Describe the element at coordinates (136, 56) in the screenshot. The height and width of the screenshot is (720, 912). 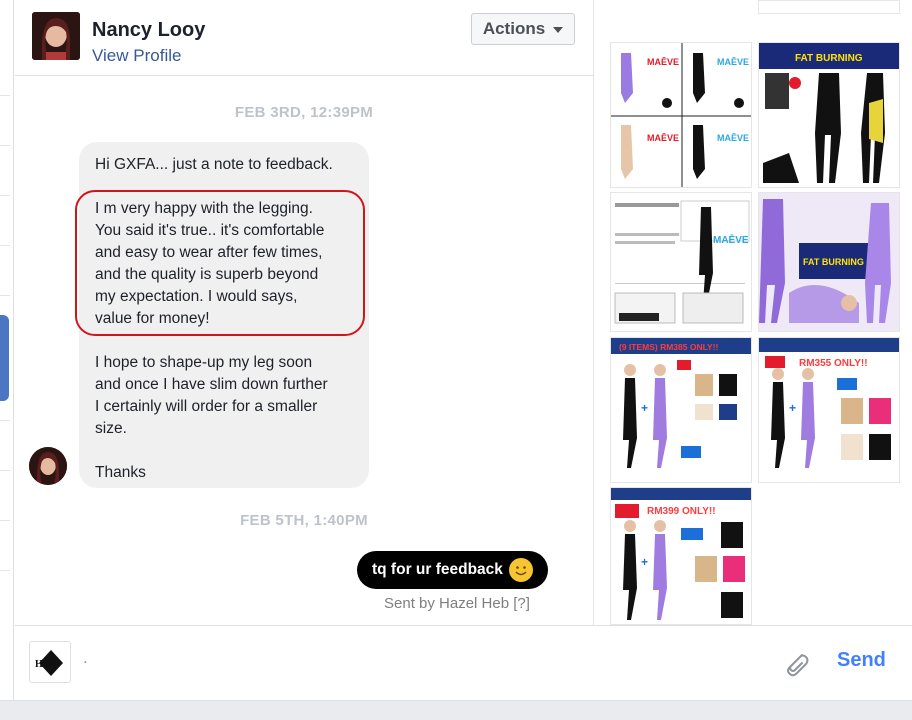
I see `view-profile-link: View Profile` at that location.